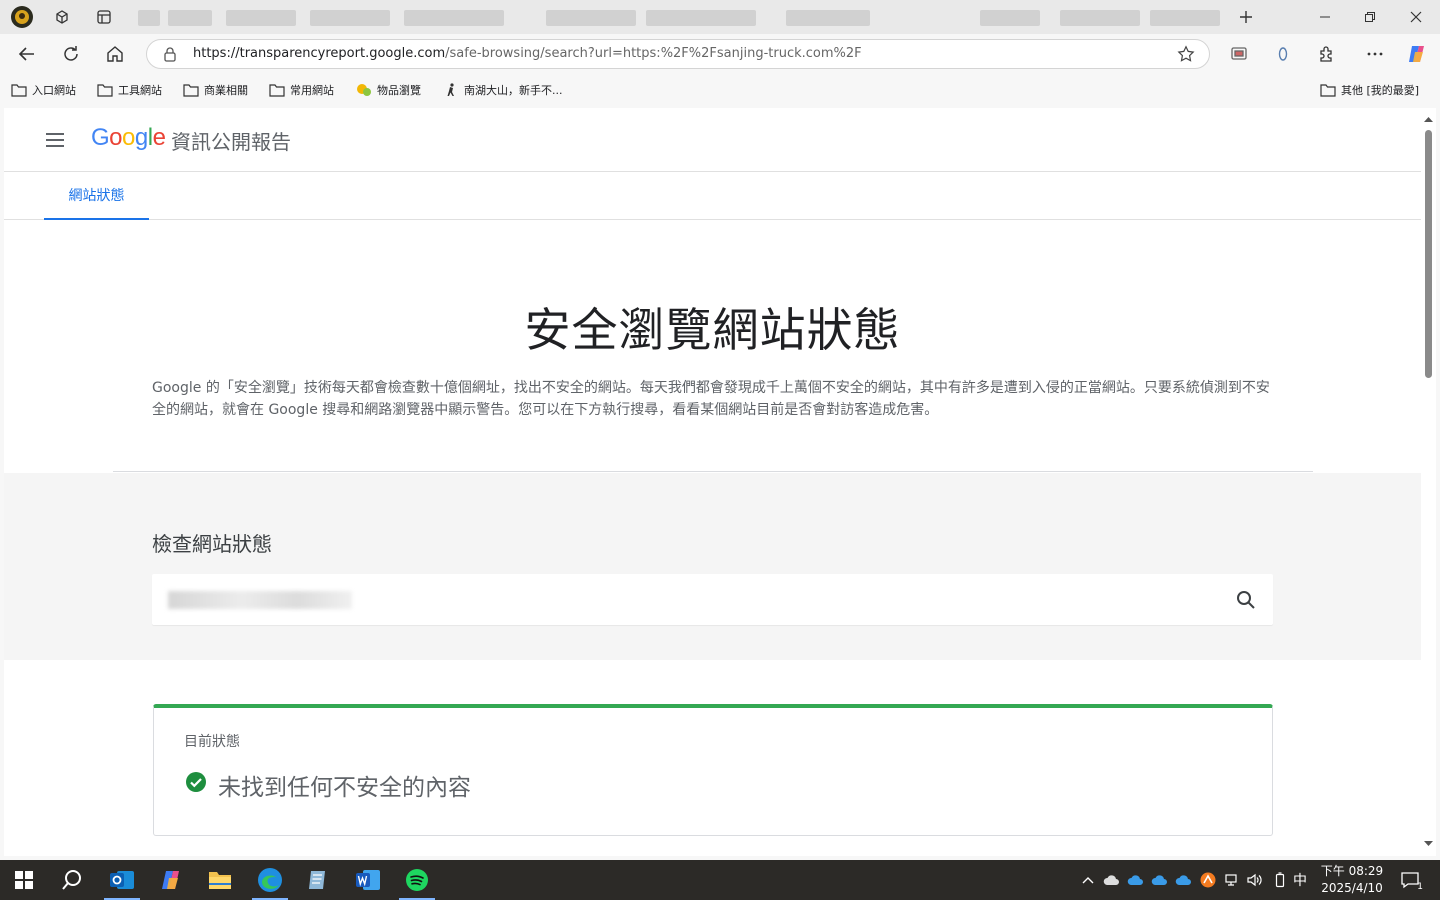  Describe the element at coordinates (1232, 880) in the screenshot. I see `network-icon` at that location.